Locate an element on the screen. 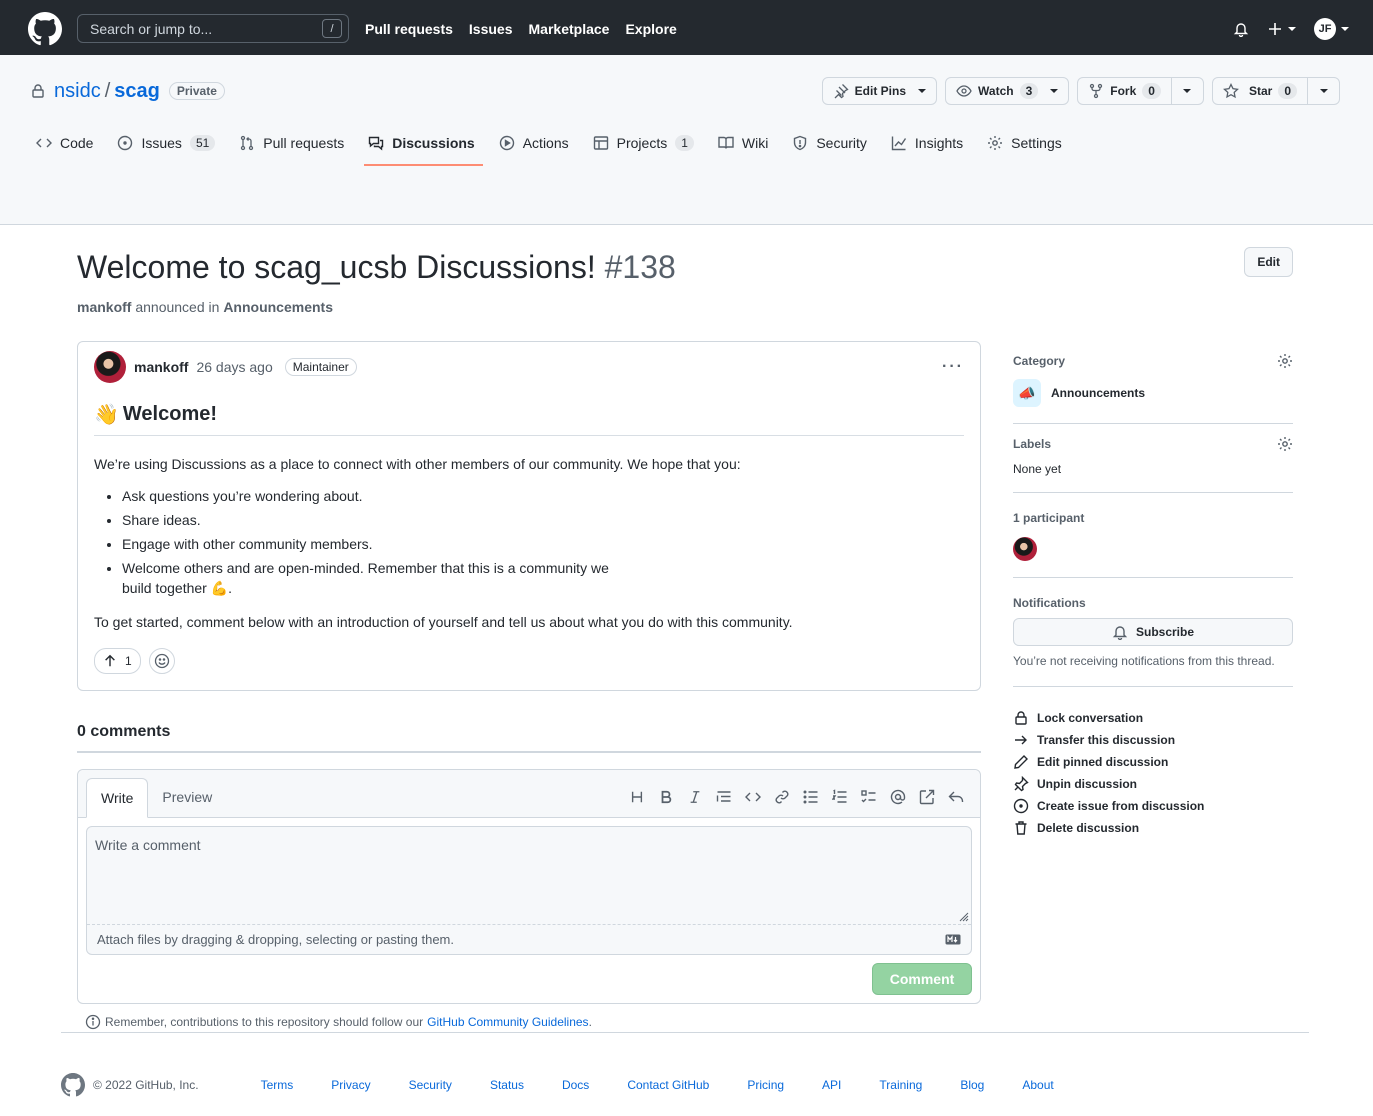  search-input: Search or jump to... / is located at coordinates (213, 28).